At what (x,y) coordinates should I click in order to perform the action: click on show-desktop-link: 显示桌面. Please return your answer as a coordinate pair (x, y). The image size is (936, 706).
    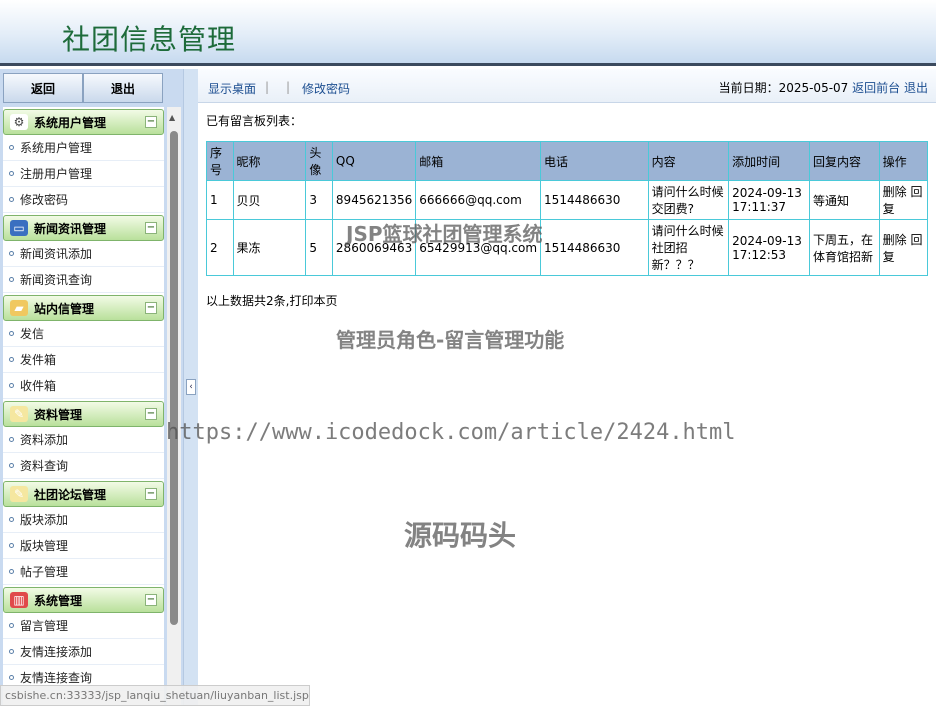
    Looking at the image, I should click on (232, 88).